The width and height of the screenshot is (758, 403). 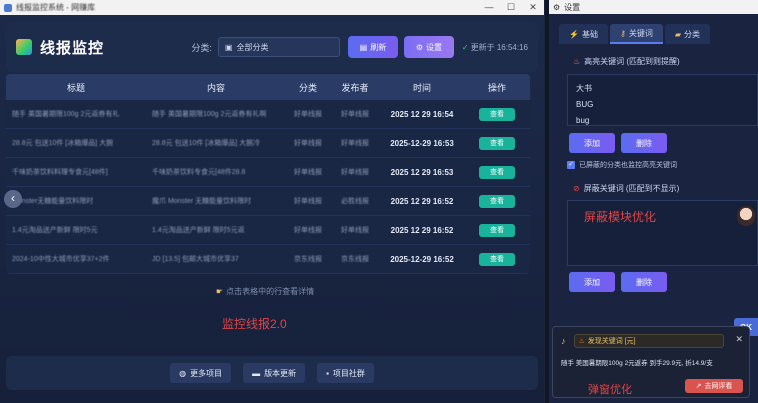 I want to click on close-button: ✕, so click(x=533, y=7).